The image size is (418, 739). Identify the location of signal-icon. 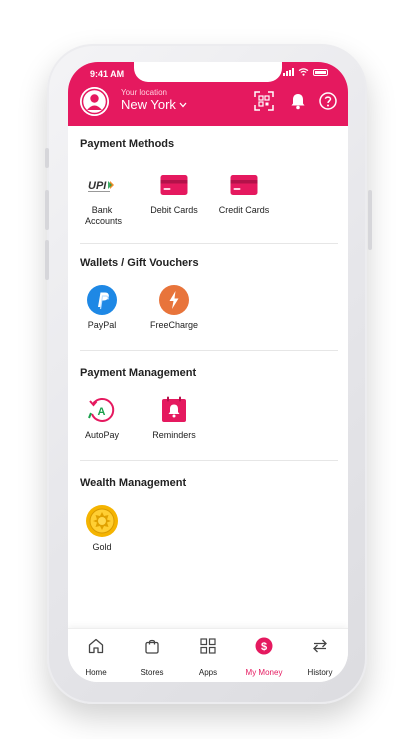
(288, 72).